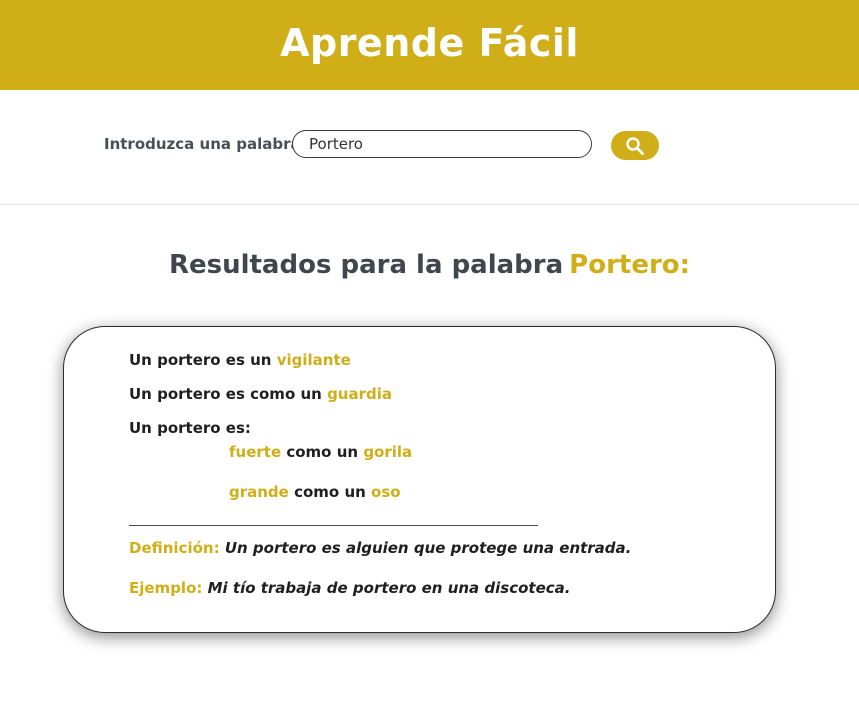 This screenshot has width=859, height=702. I want to click on similar-prefix: Un portero es como un, so click(225, 394).